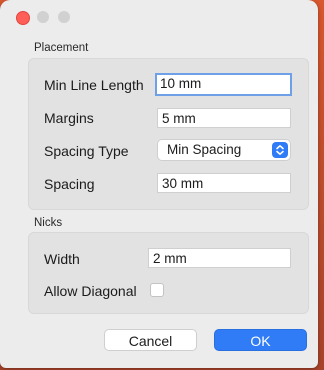 This screenshot has height=370, width=324. Describe the element at coordinates (43, 17) in the screenshot. I see `minimize-window-button` at that location.